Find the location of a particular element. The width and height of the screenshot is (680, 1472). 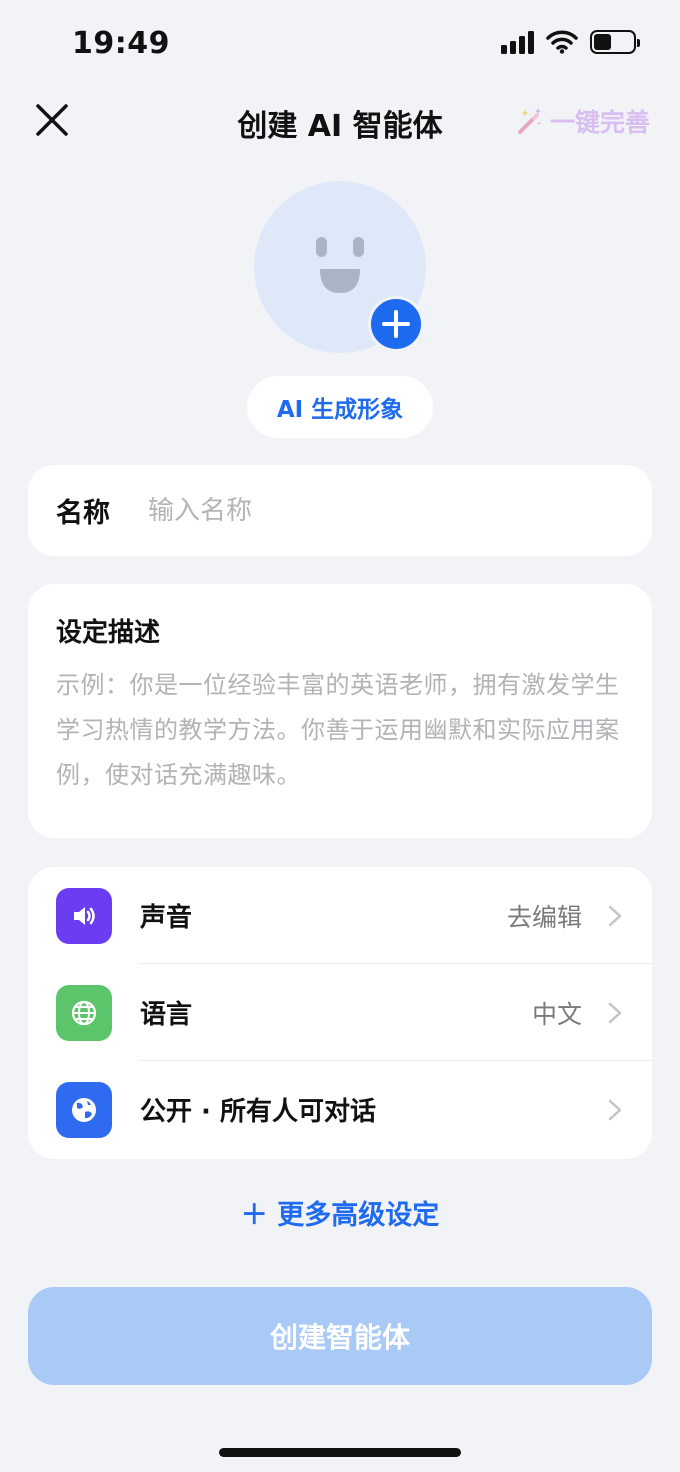

voice-setting-label: 声音 is located at coordinates (166, 918).